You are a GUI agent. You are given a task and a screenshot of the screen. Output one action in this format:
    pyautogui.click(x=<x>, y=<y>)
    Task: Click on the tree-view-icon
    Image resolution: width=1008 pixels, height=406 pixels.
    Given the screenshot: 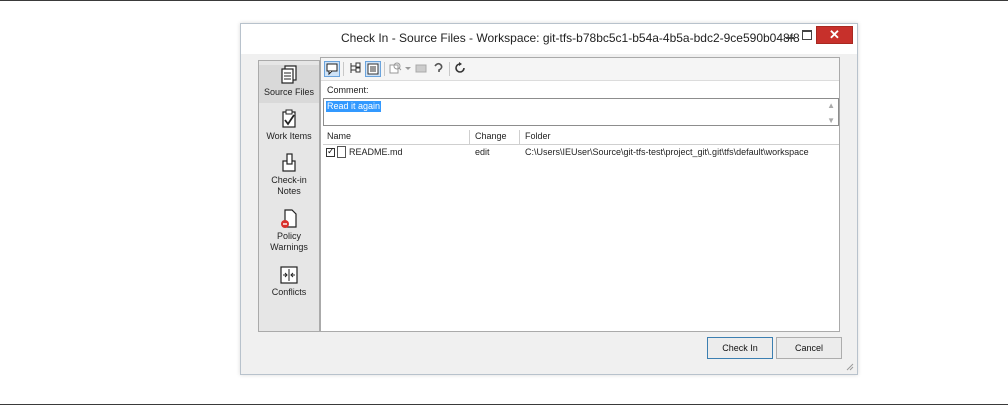 What is the action you would take?
    pyautogui.click(x=355, y=67)
    